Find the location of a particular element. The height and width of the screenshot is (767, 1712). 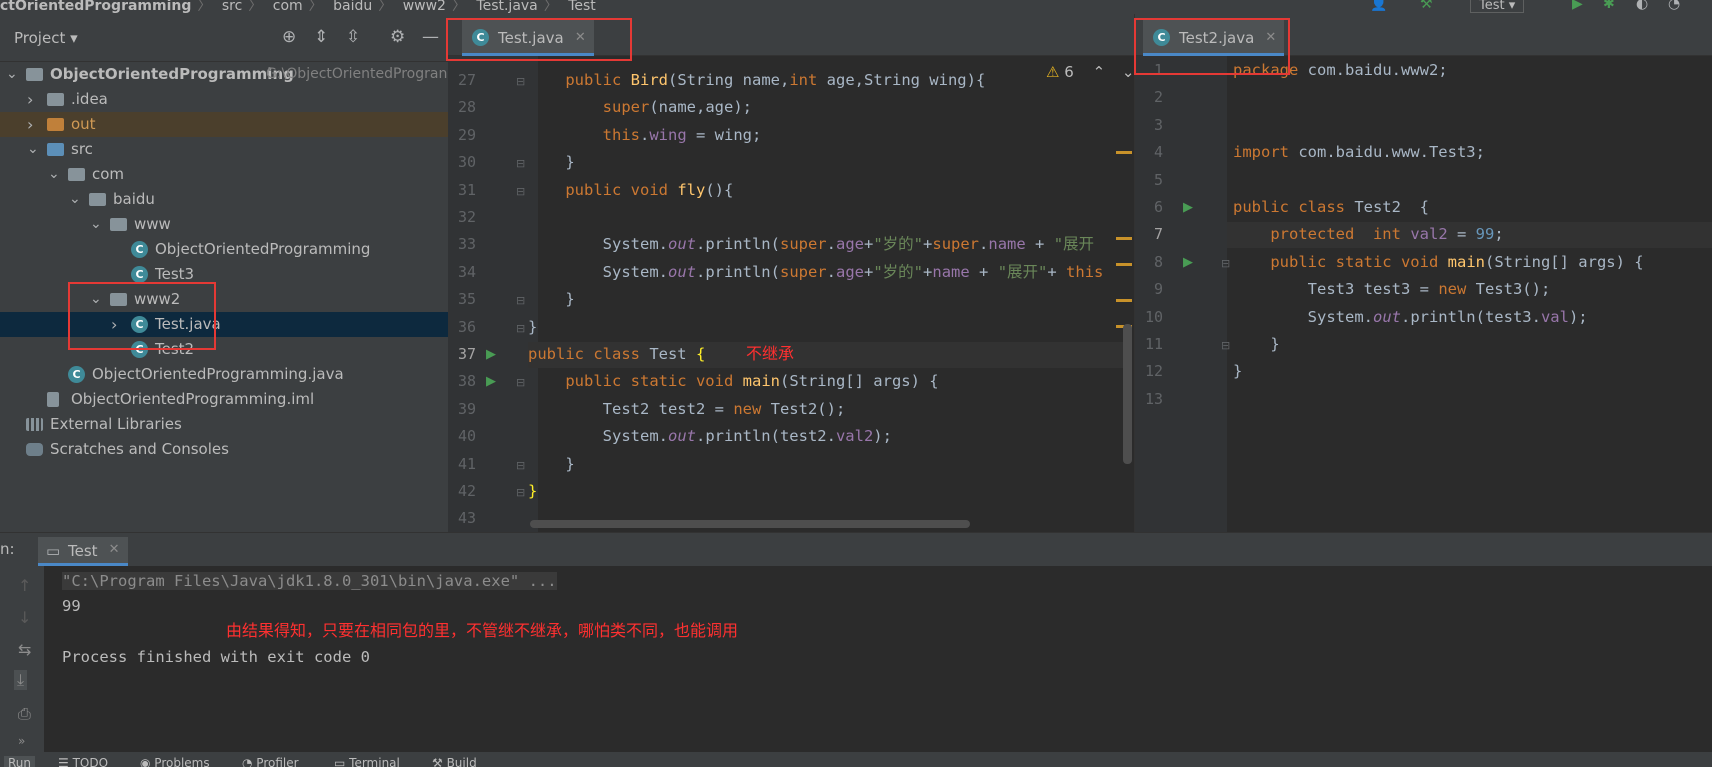

run-tab-test: ▭ Test ✕ is located at coordinates (83, 551).